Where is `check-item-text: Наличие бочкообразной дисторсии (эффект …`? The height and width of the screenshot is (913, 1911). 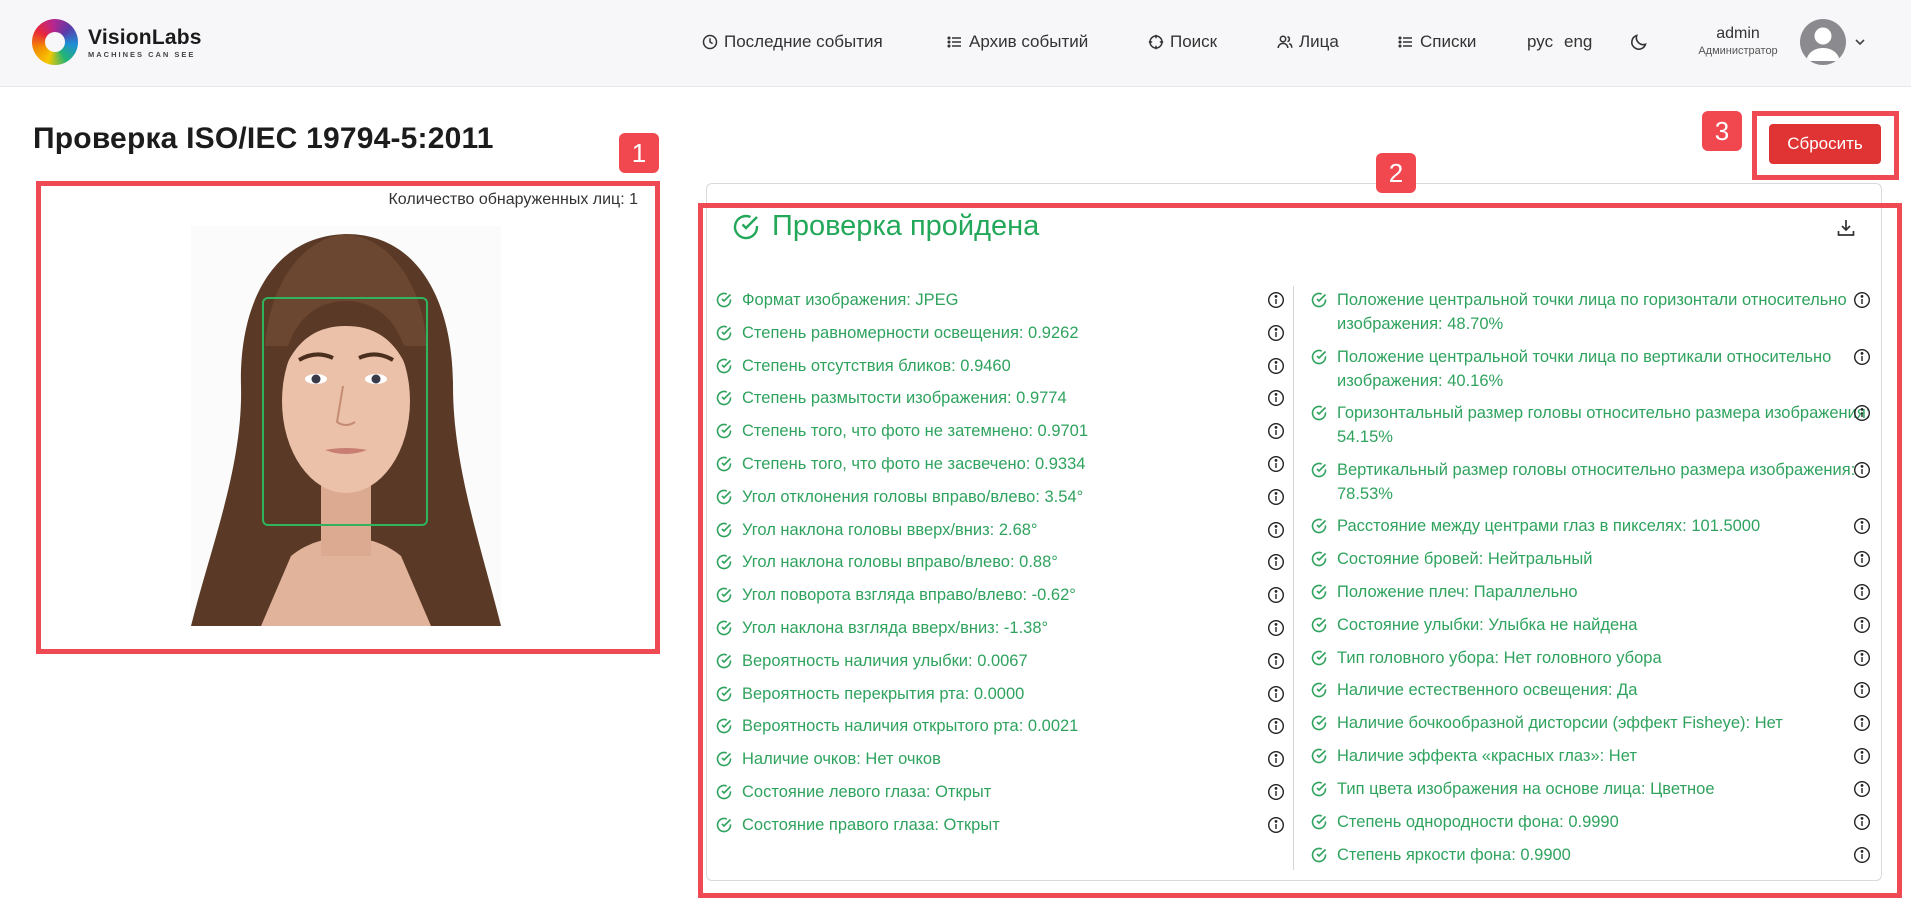
check-item-text: Наличие бочкообразной дисторсии (эффект … is located at coordinates (1560, 723).